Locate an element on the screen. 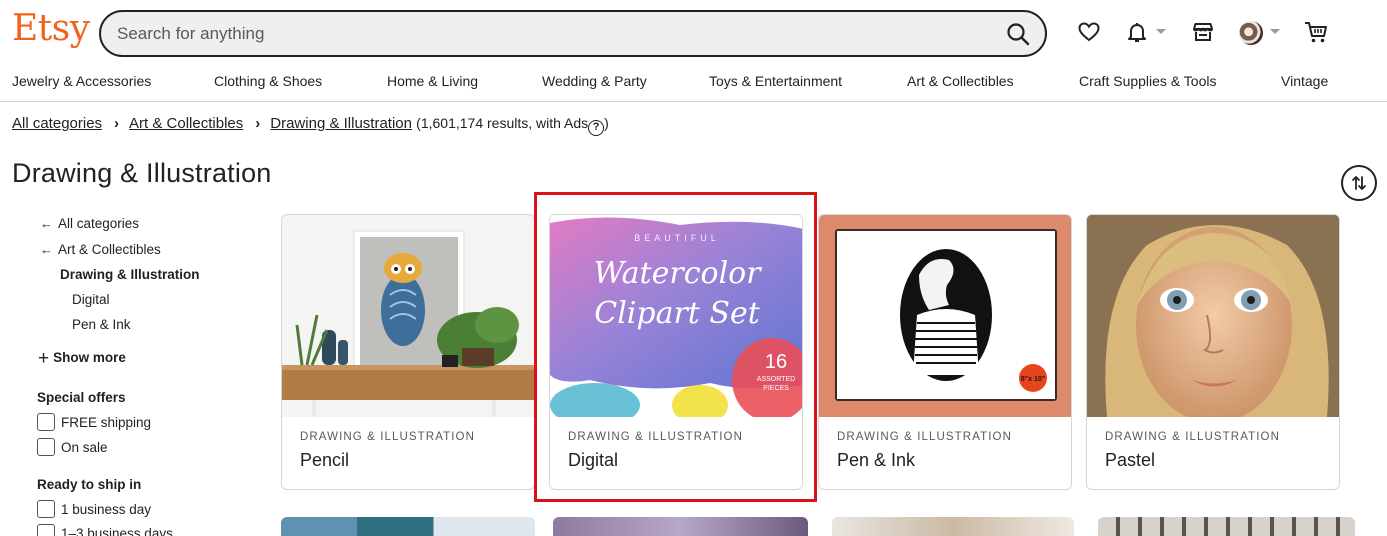 The image size is (1387, 536). nav-item-art: Art & Collectibles is located at coordinates (960, 81).